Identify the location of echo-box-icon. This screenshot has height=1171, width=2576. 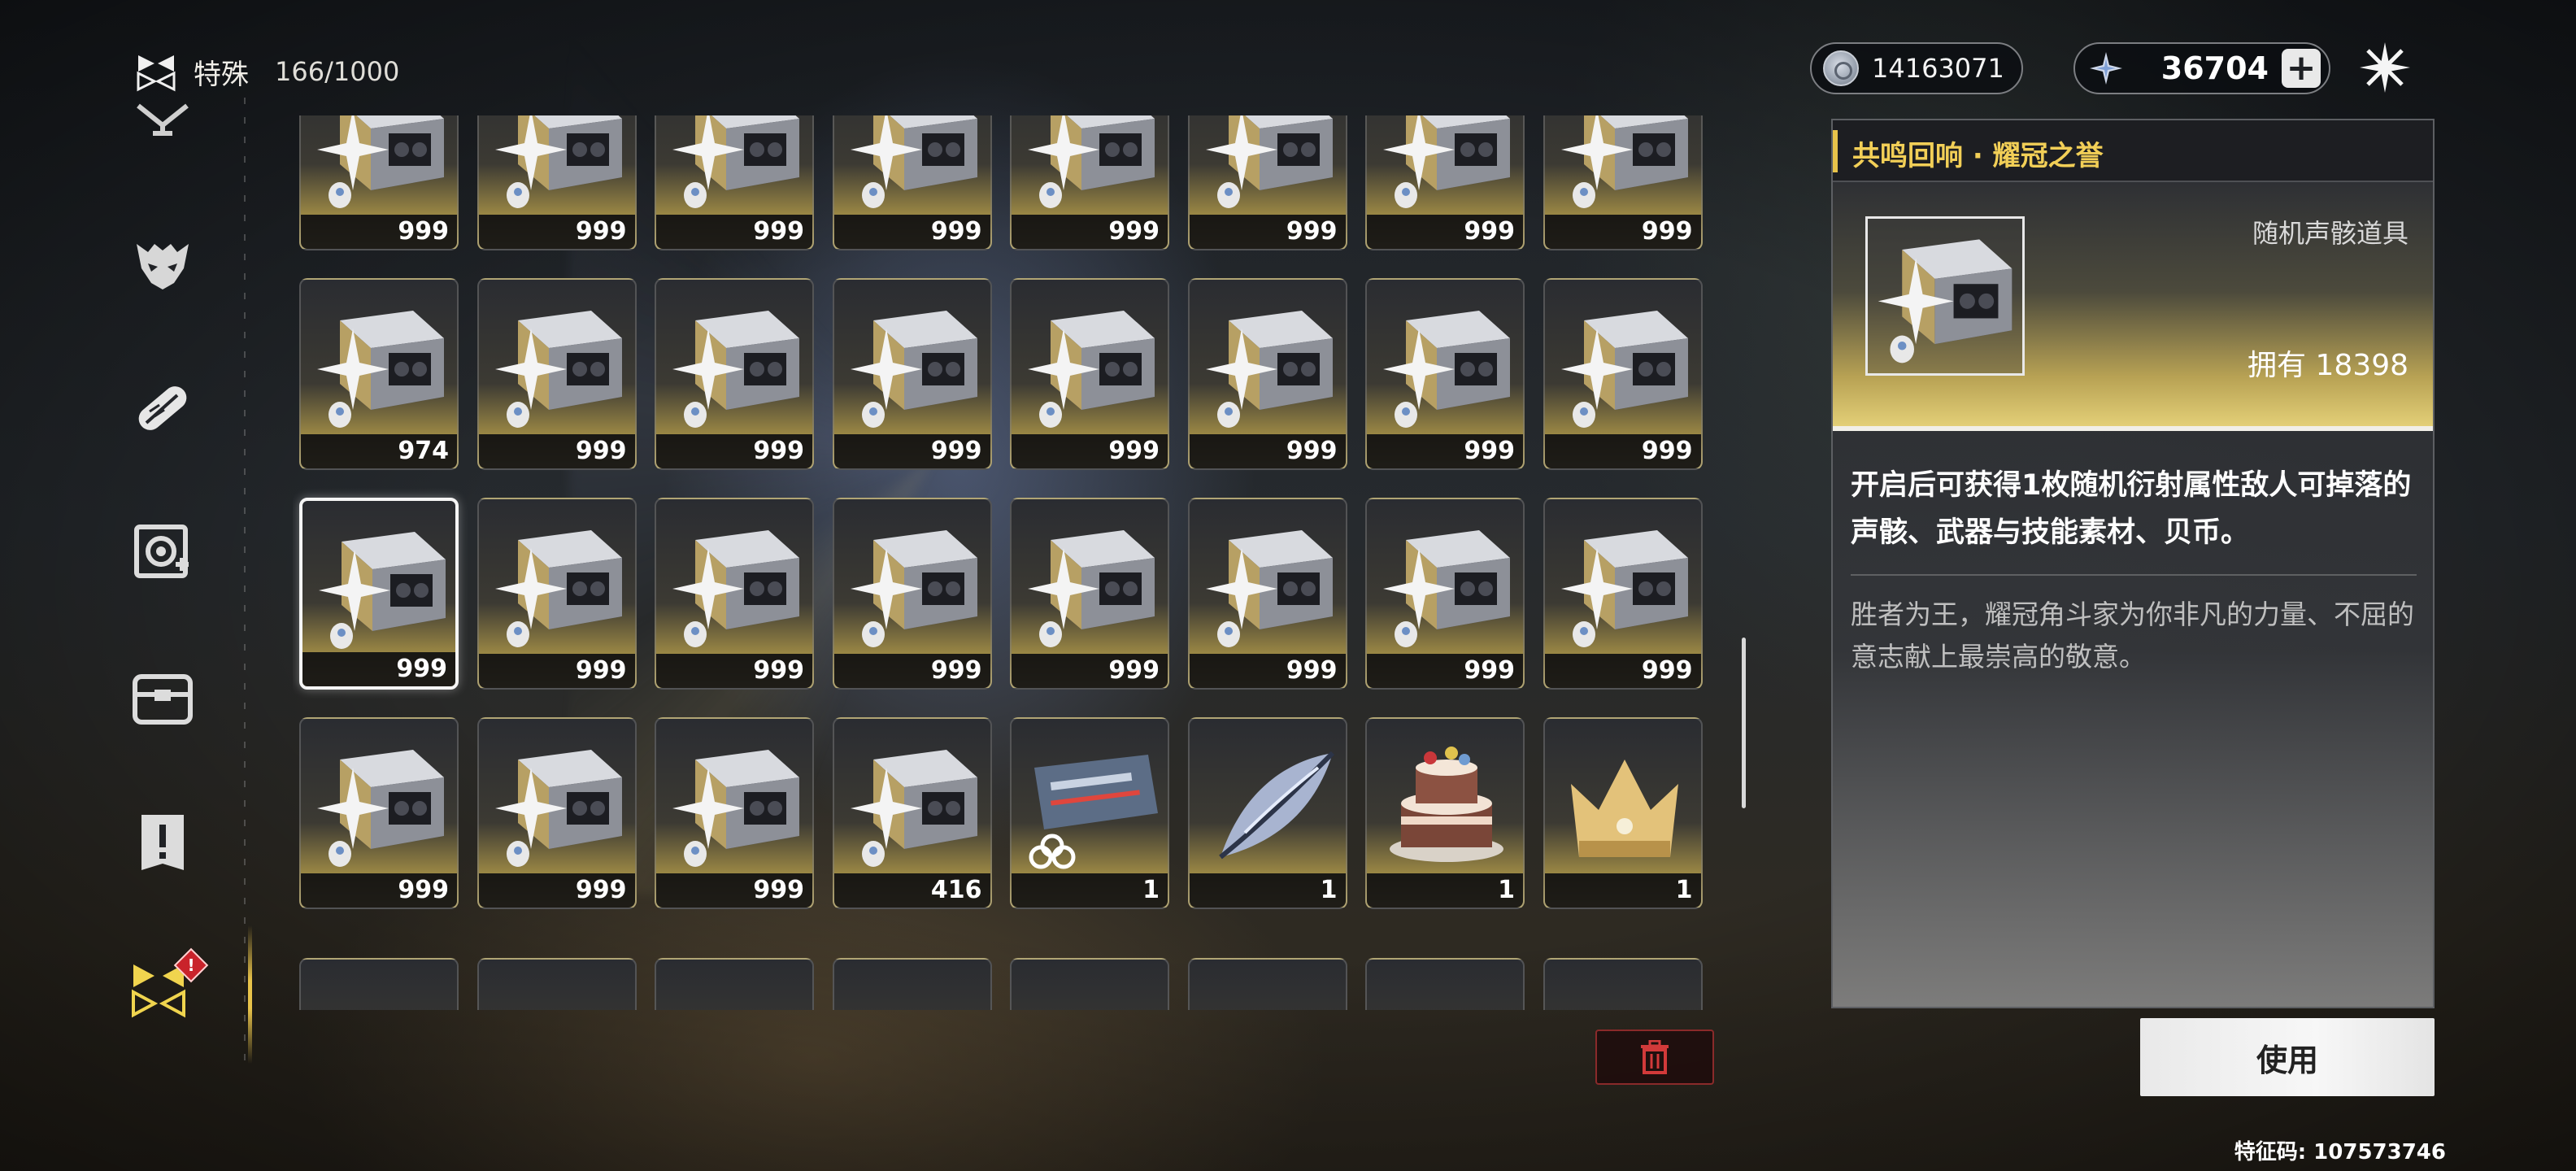
(157, 73).